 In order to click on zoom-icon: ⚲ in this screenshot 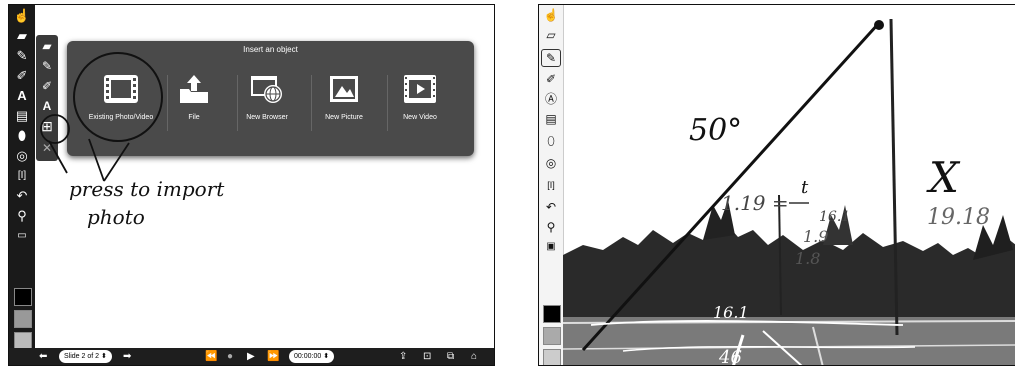, I will do `click(551, 227)`.